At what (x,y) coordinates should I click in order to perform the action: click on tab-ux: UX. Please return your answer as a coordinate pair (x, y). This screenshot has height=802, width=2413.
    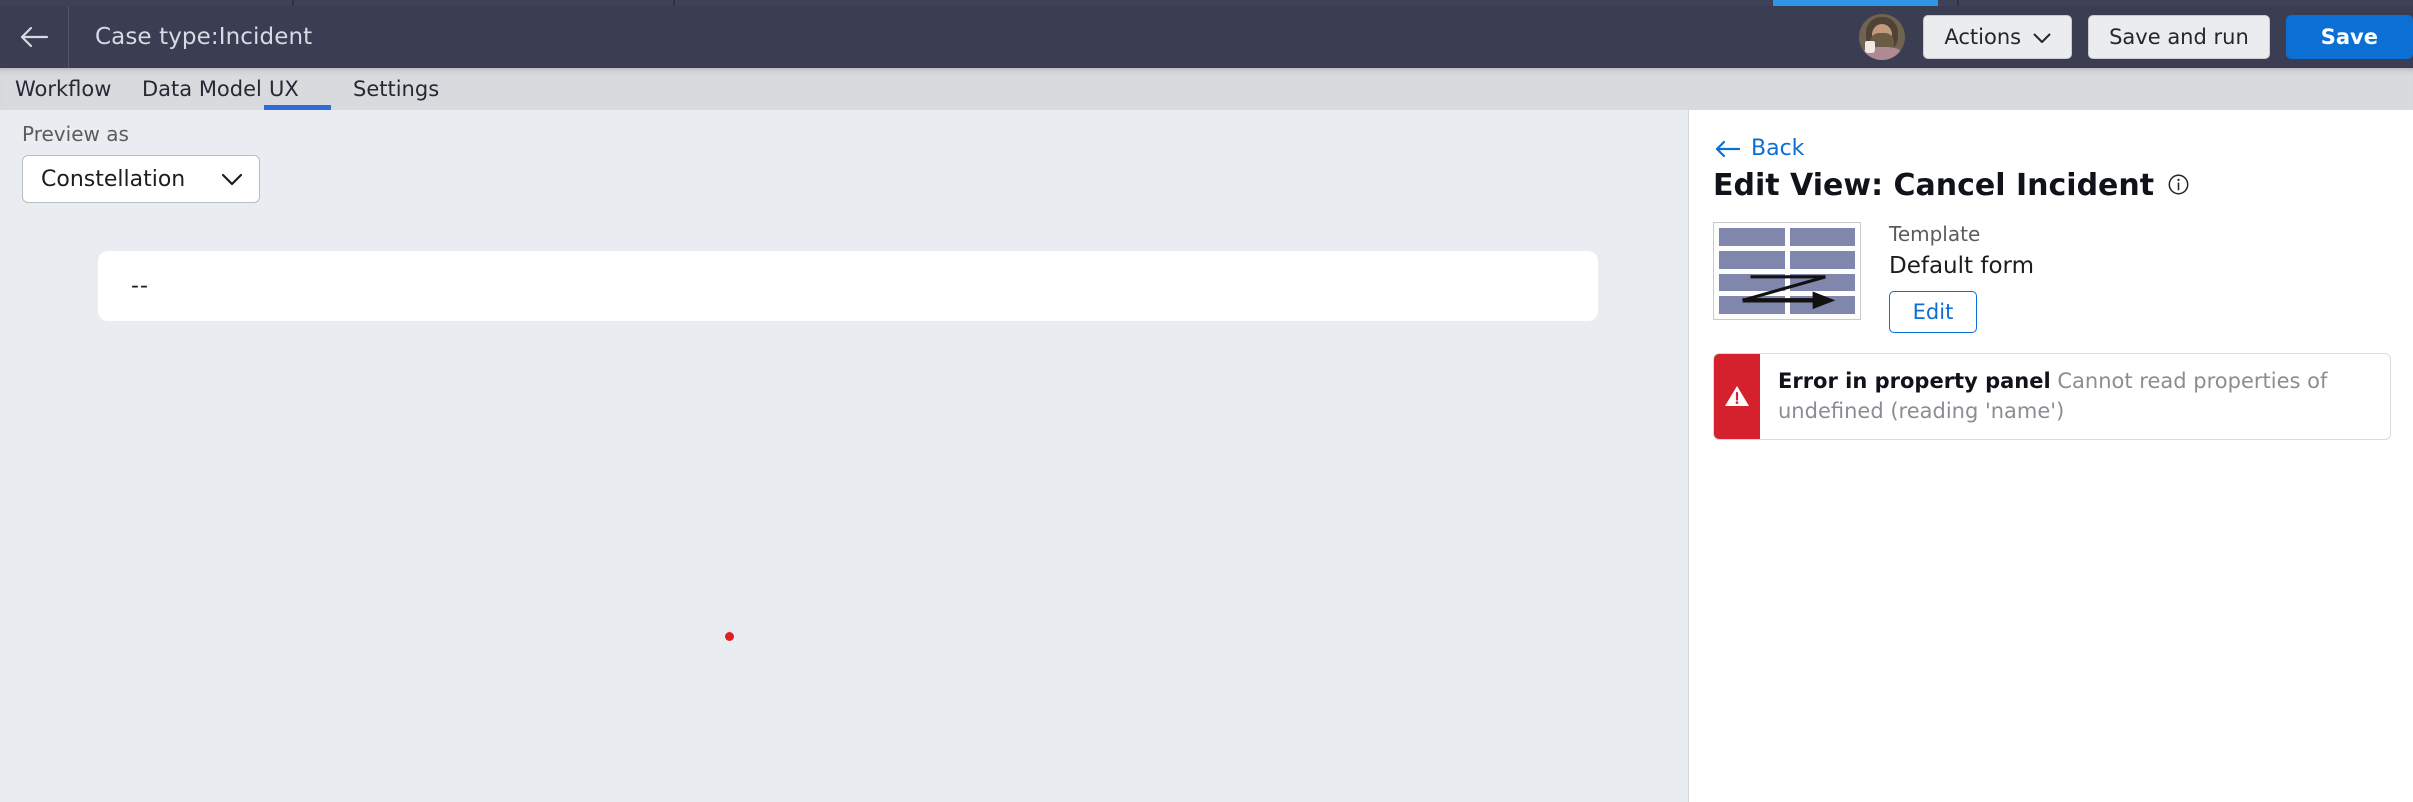
    Looking at the image, I should click on (297, 89).